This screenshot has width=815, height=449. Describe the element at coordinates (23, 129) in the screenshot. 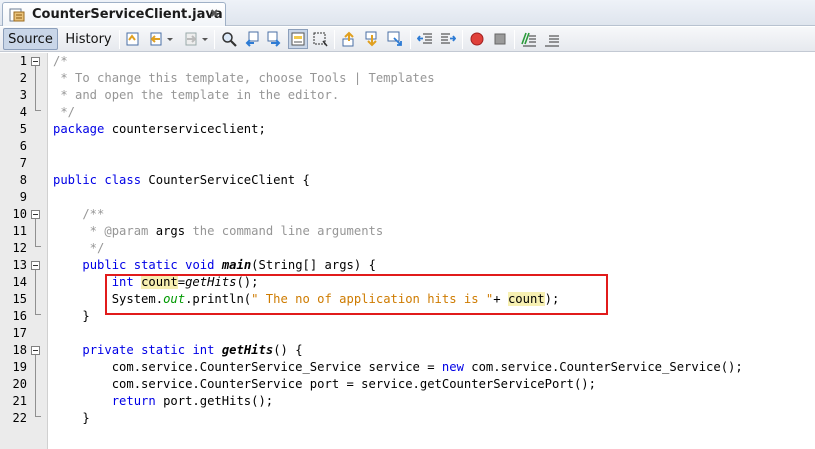

I see `line-number: 5` at that location.